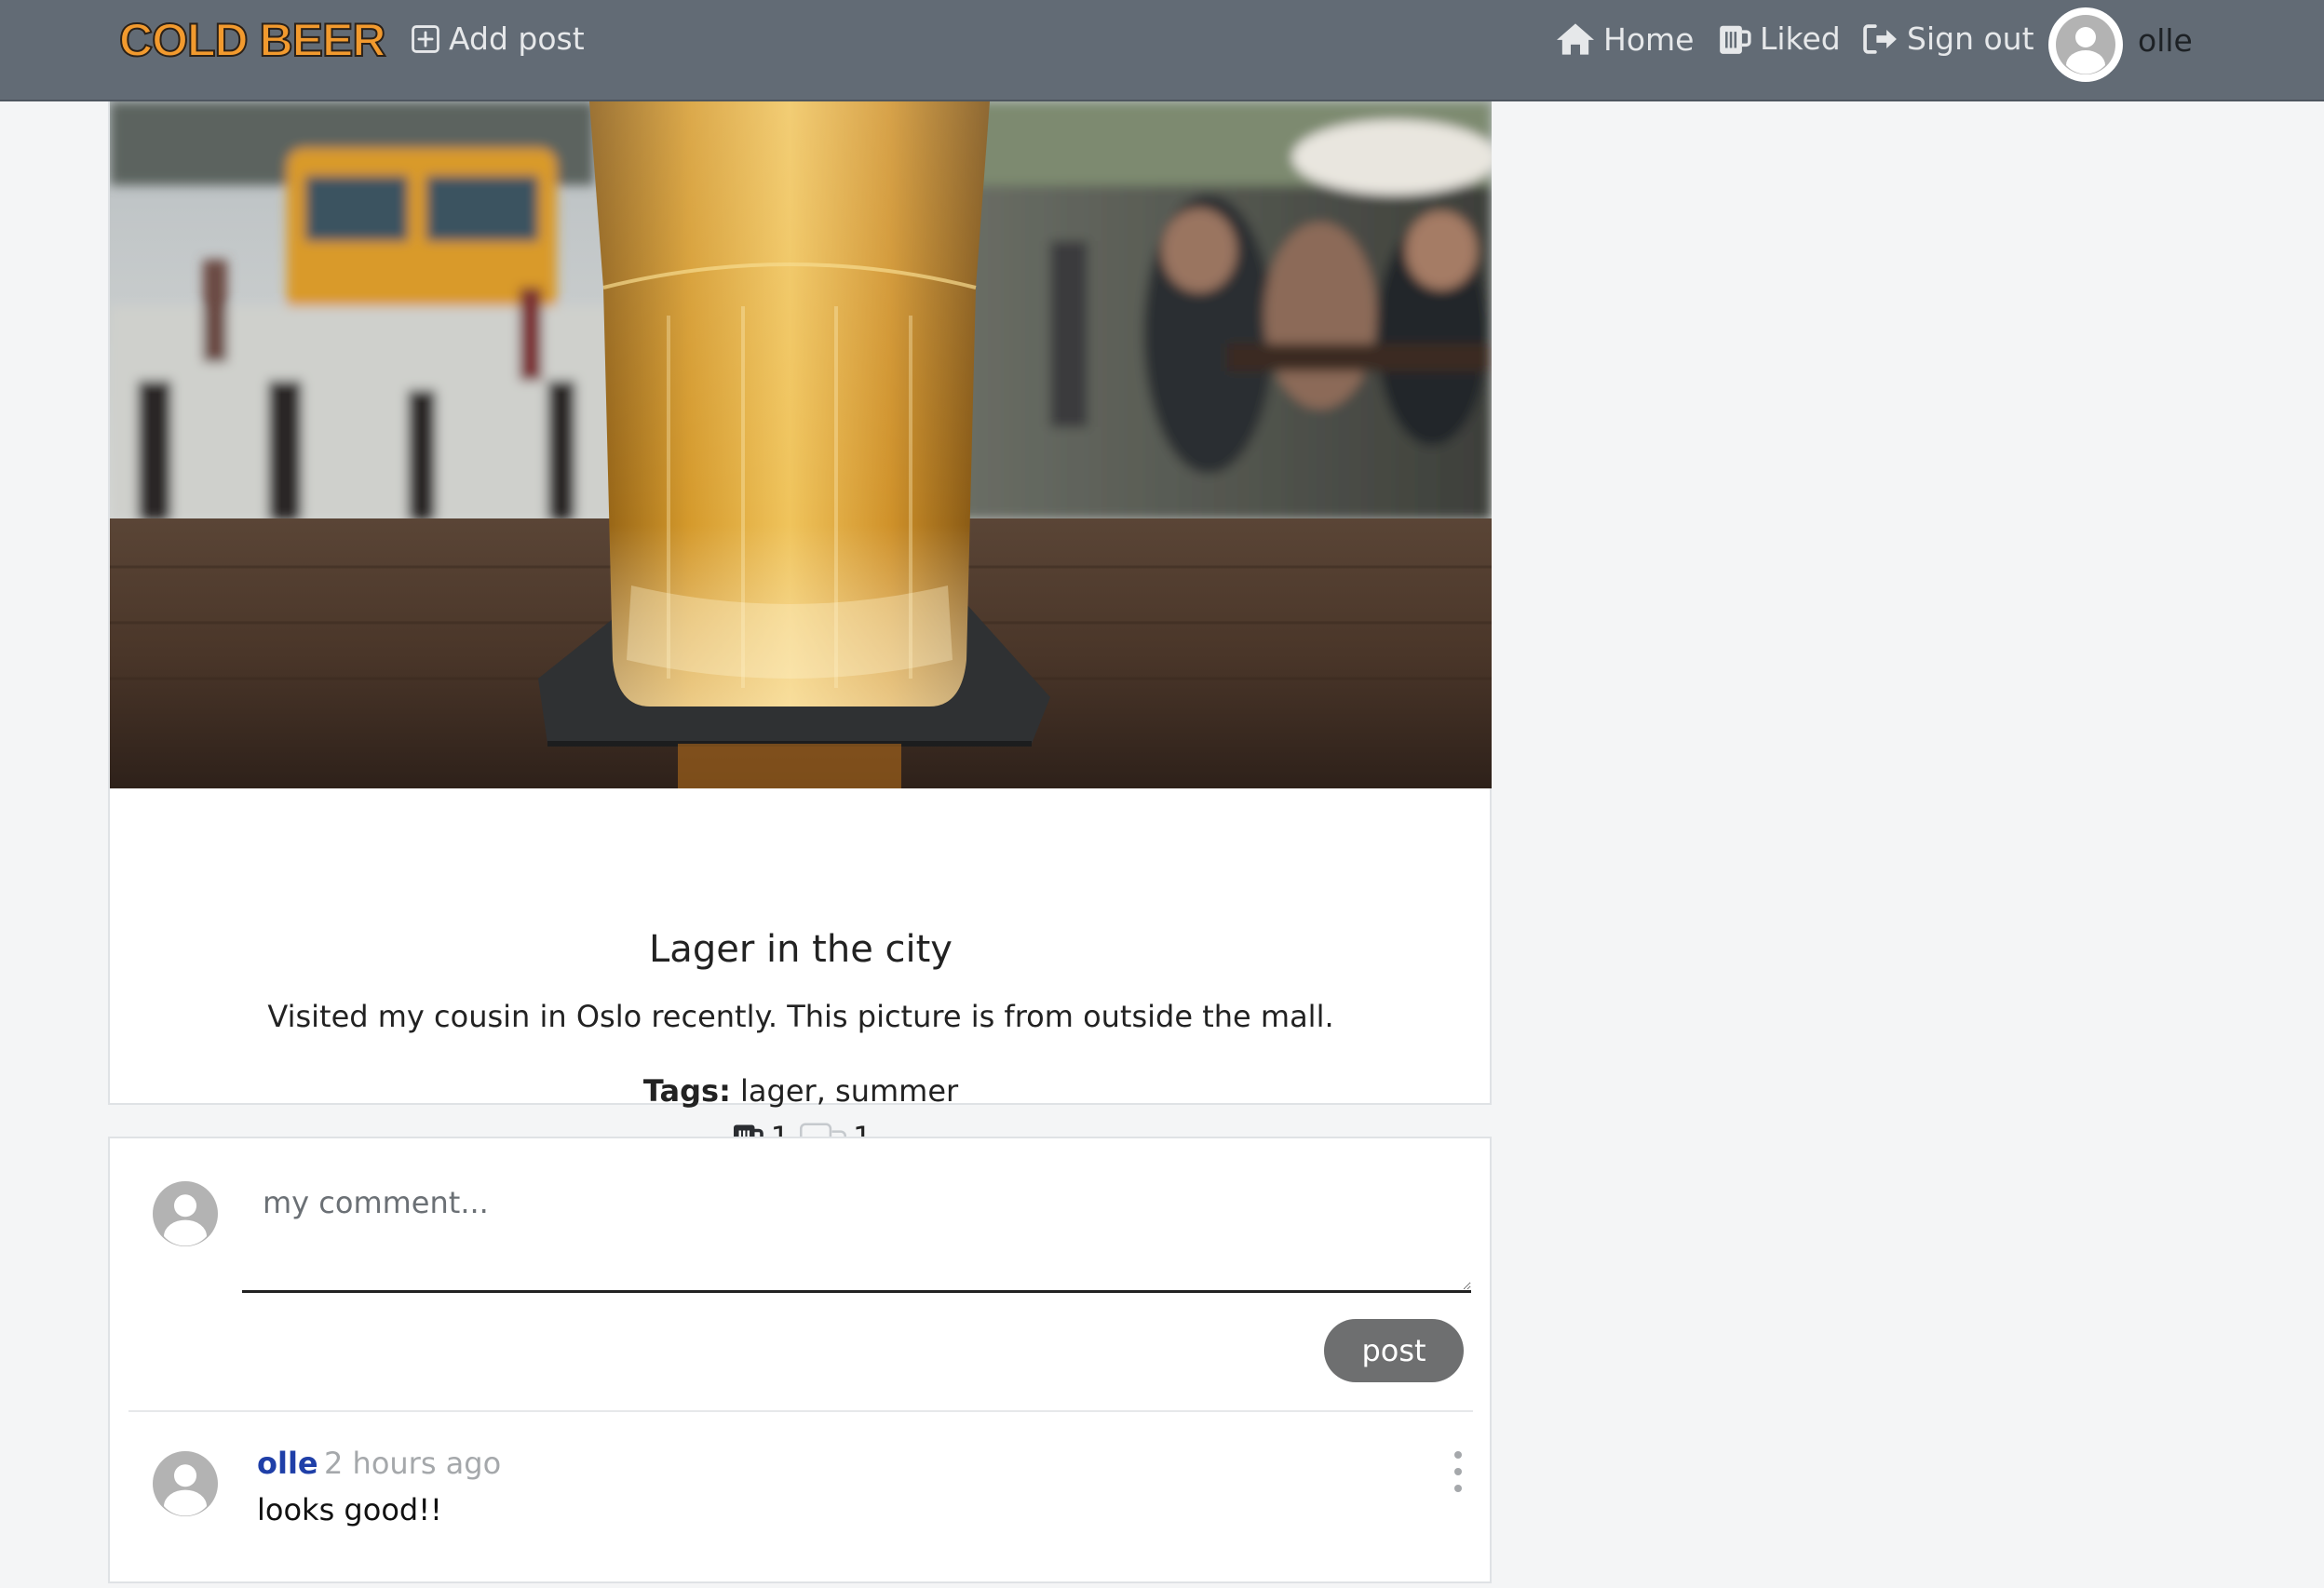  I want to click on user-avatar, so click(2085, 44).